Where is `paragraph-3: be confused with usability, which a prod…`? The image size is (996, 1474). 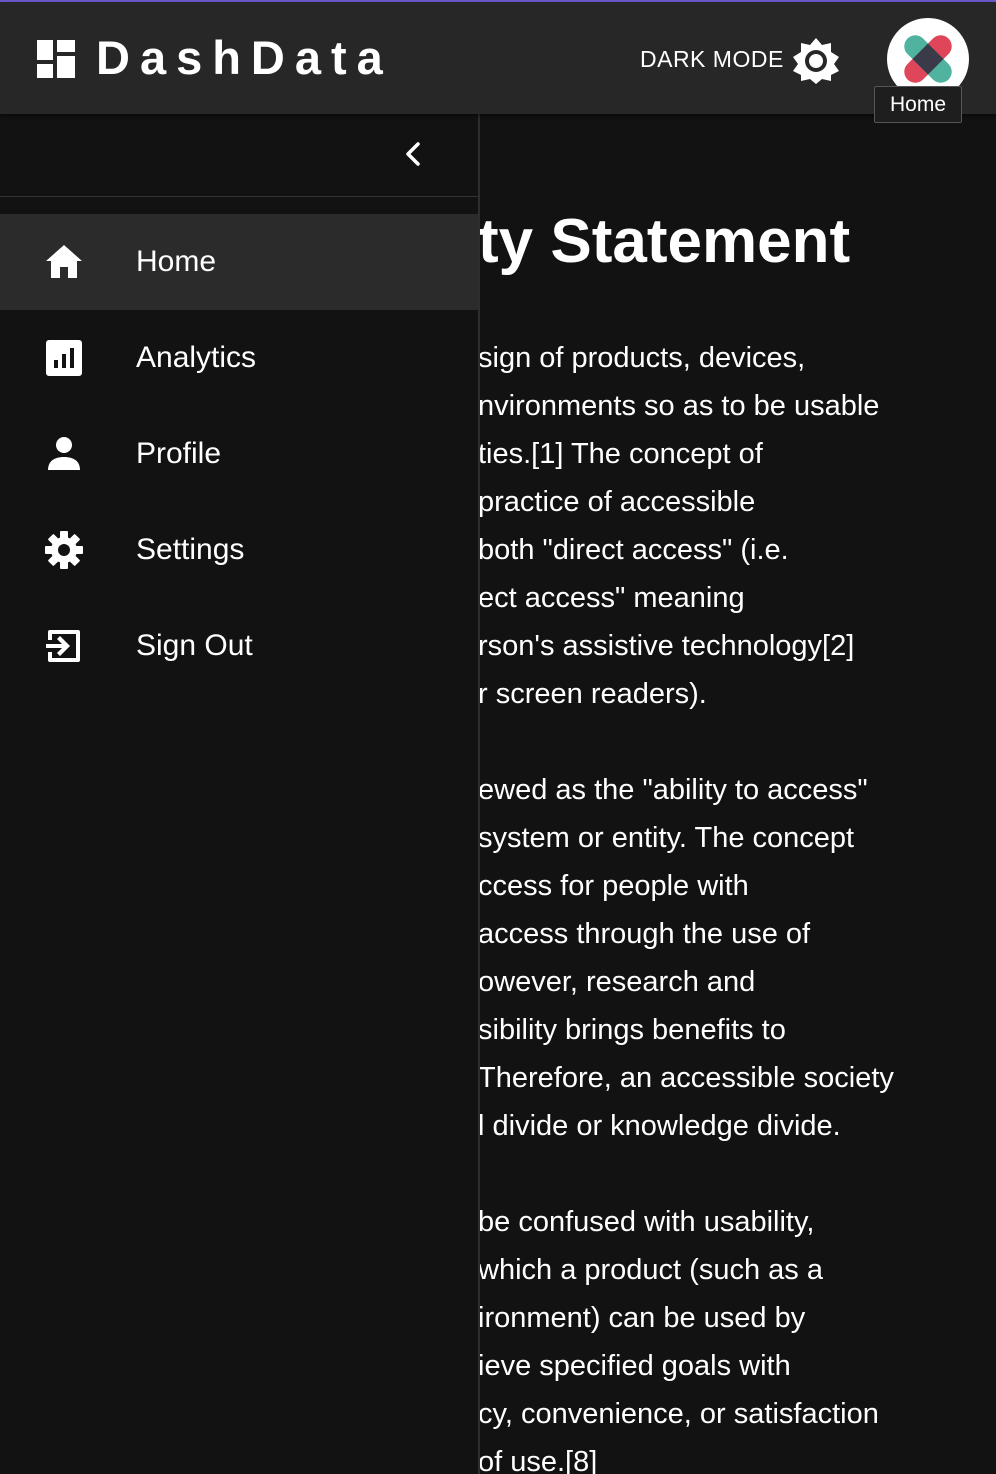 paragraph-3: be confused with usability, which a prod… is located at coordinates (678, 1336).